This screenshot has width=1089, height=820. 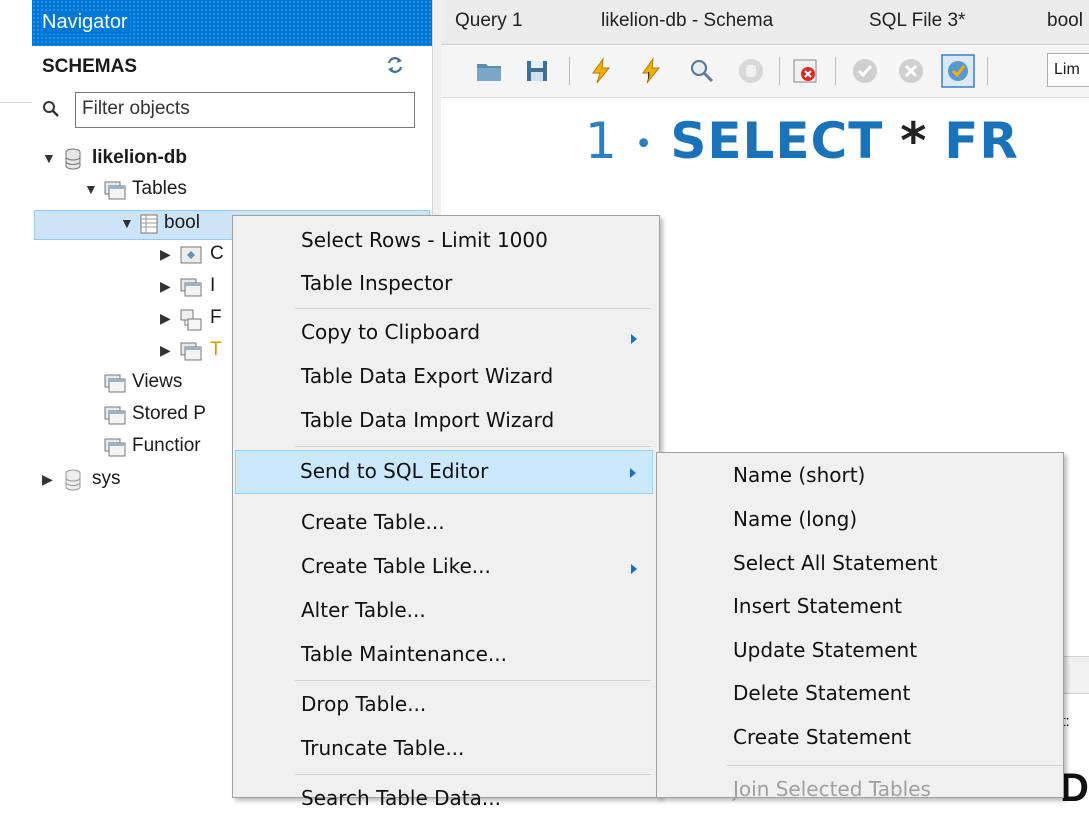 What do you see at coordinates (157, 381) in the screenshot?
I see `tree-label-views: Views` at bounding box center [157, 381].